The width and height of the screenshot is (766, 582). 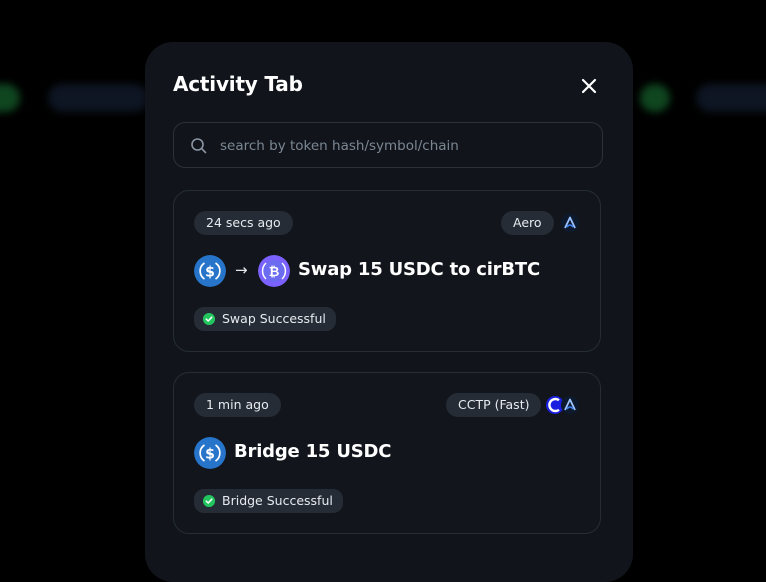 I want to click on search-box, so click(x=388, y=145).